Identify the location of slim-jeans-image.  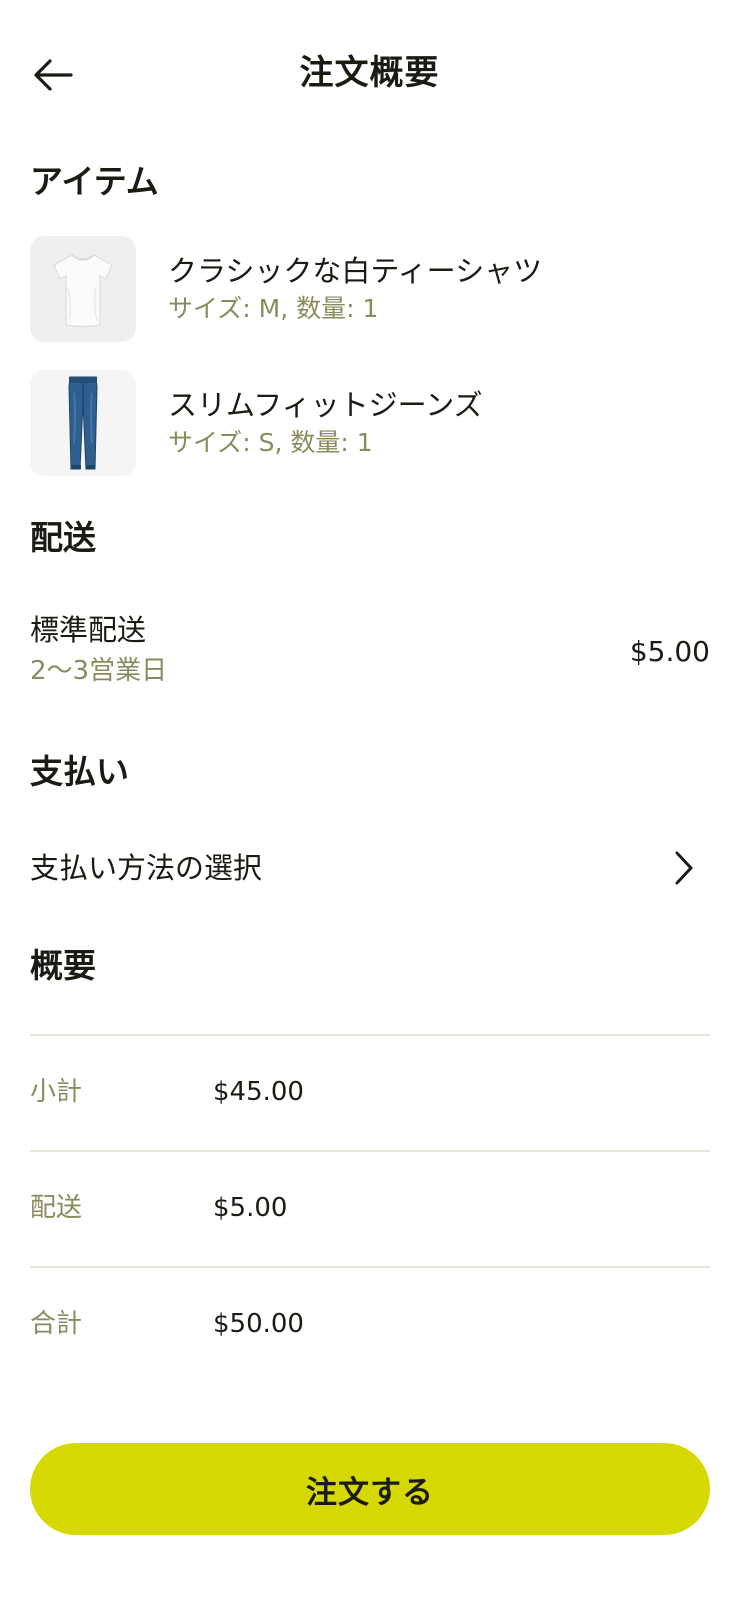
(83, 423).